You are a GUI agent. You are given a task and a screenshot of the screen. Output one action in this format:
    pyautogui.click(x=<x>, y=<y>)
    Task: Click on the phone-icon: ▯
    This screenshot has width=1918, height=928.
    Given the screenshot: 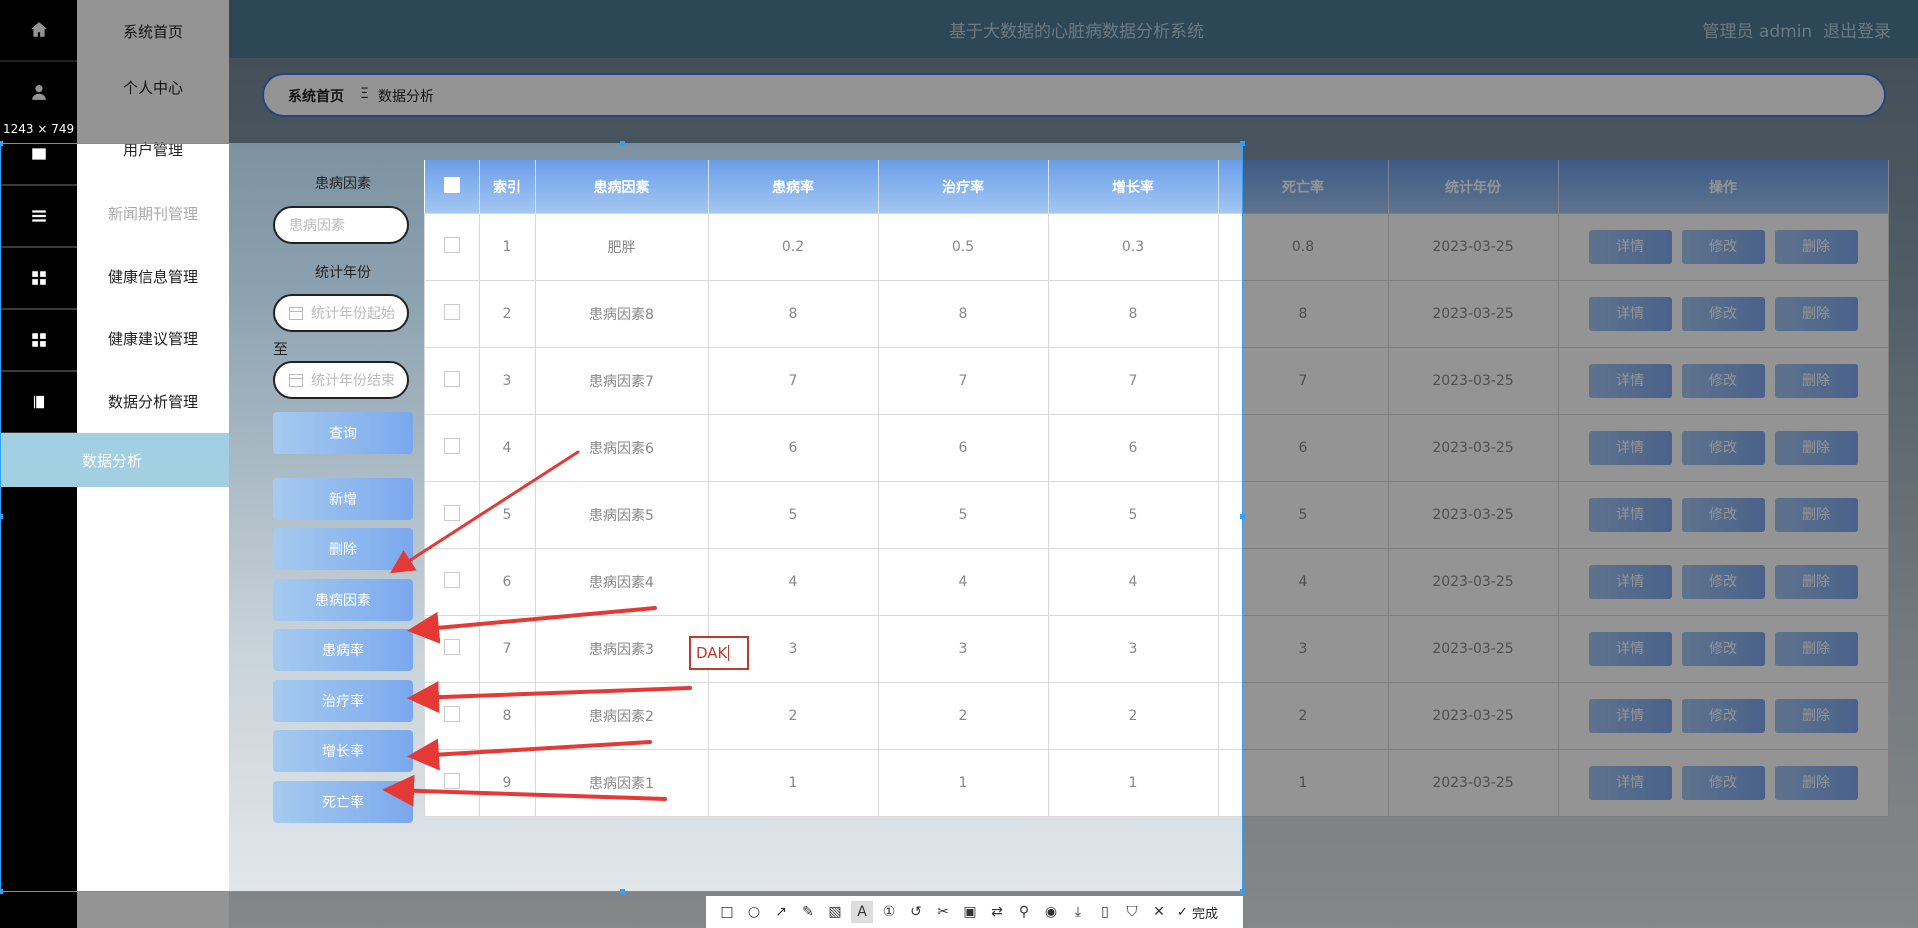 What is the action you would take?
    pyautogui.click(x=1105, y=912)
    